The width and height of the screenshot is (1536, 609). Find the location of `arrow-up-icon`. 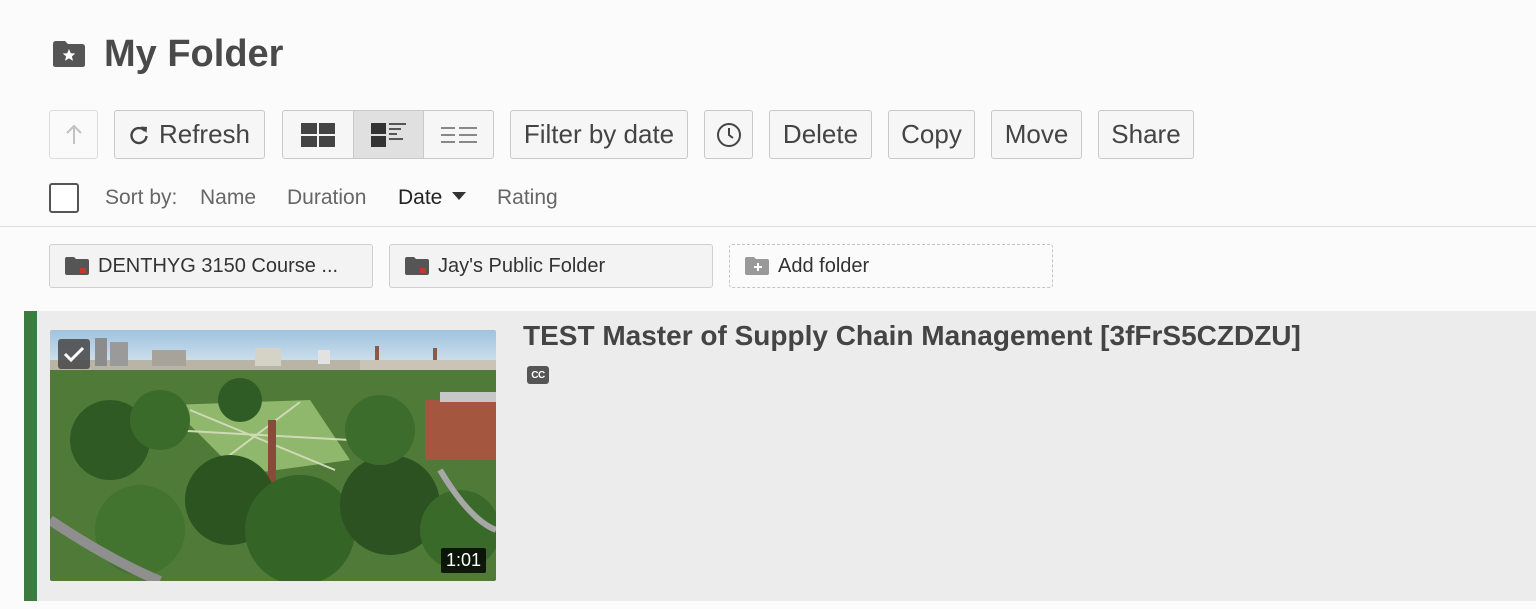

arrow-up-icon is located at coordinates (73, 134).